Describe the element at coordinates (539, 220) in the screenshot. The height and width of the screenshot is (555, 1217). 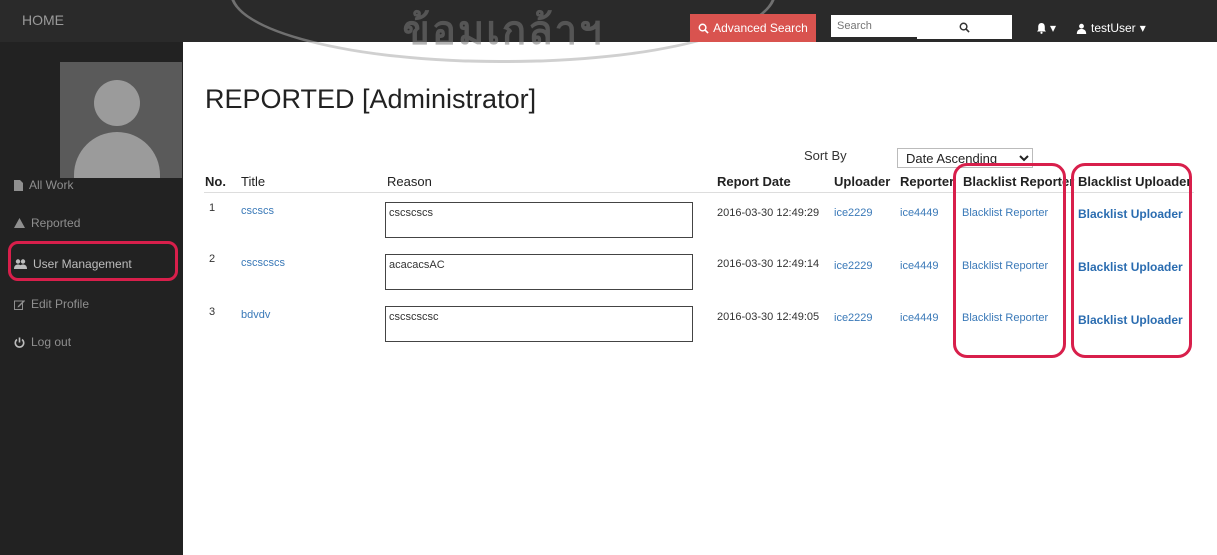
I see `reason-field: cscscscs` at that location.